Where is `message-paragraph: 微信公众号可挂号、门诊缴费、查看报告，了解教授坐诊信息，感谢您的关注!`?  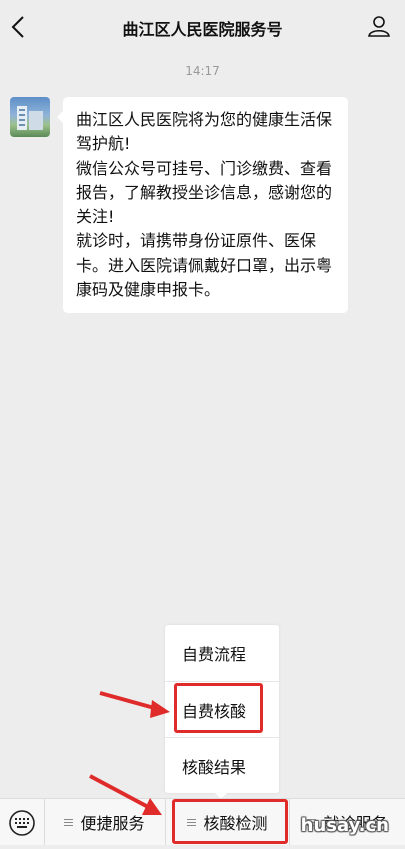
message-paragraph: 微信公众号可挂号、门诊缴费、查看报告，了解教授坐诊信息，感谢您的关注! is located at coordinates (204, 192).